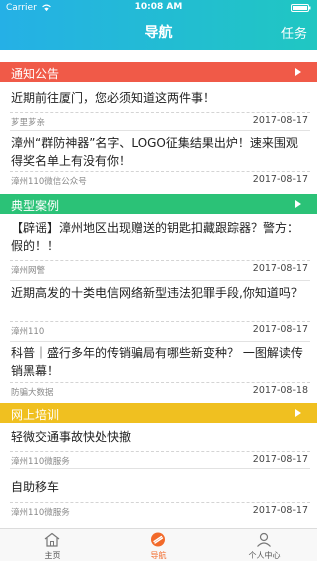  I want to click on section-header-notices: 通知公告, so click(158, 72).